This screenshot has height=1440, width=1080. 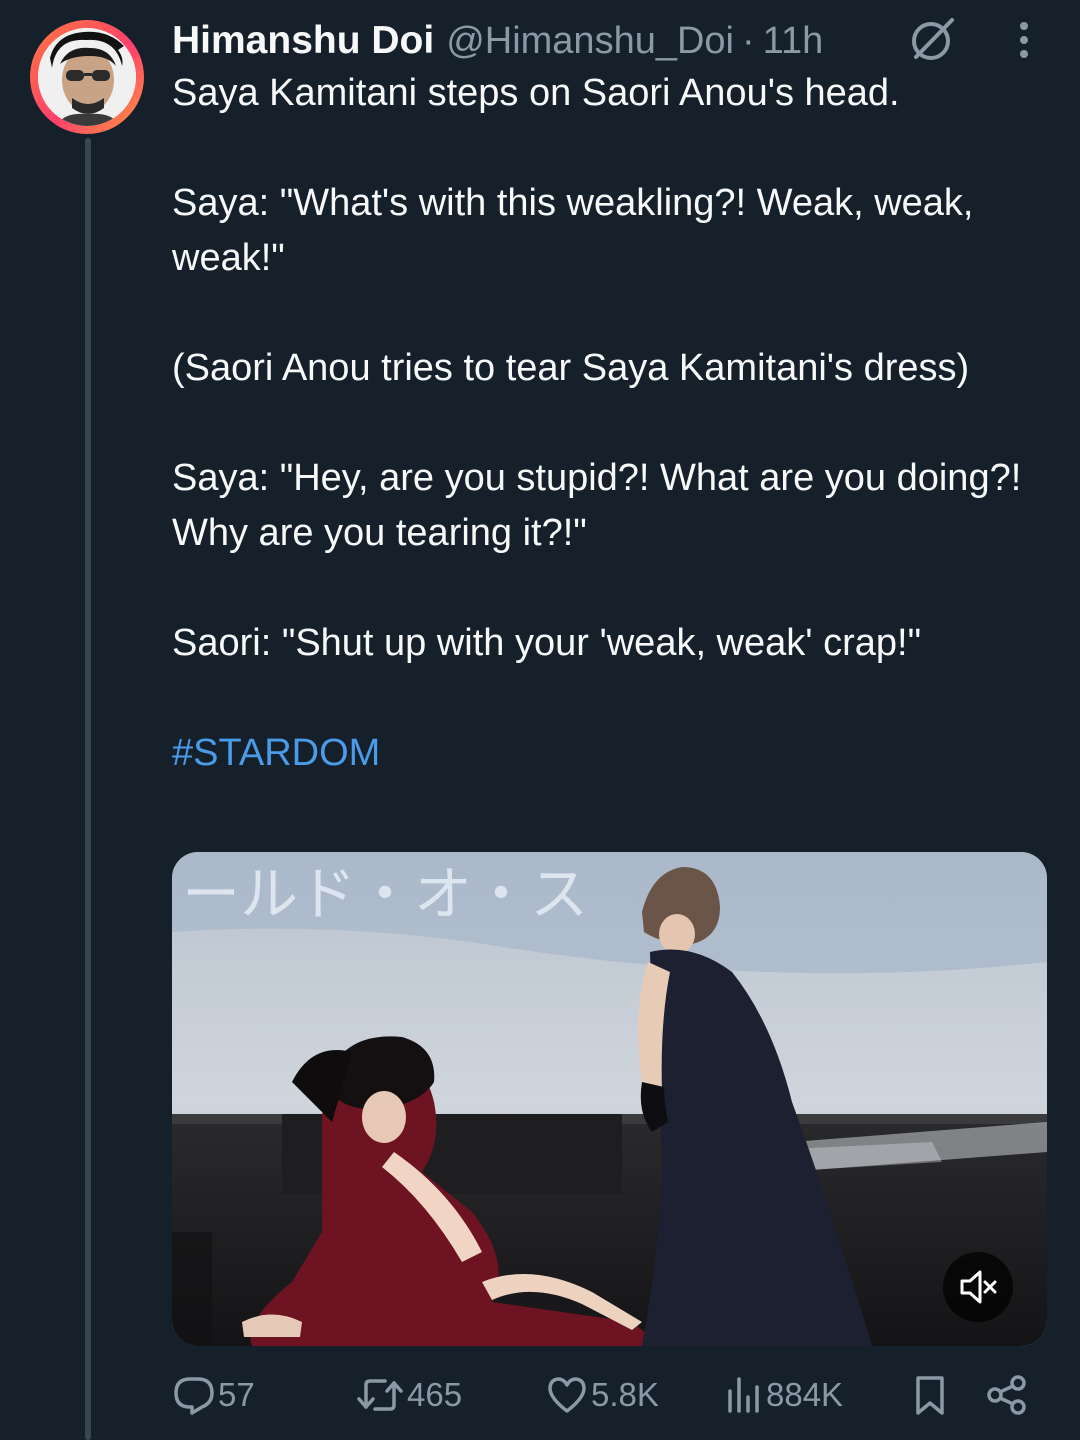 I want to click on author-display-name: Himanshu Doi, so click(x=303, y=41).